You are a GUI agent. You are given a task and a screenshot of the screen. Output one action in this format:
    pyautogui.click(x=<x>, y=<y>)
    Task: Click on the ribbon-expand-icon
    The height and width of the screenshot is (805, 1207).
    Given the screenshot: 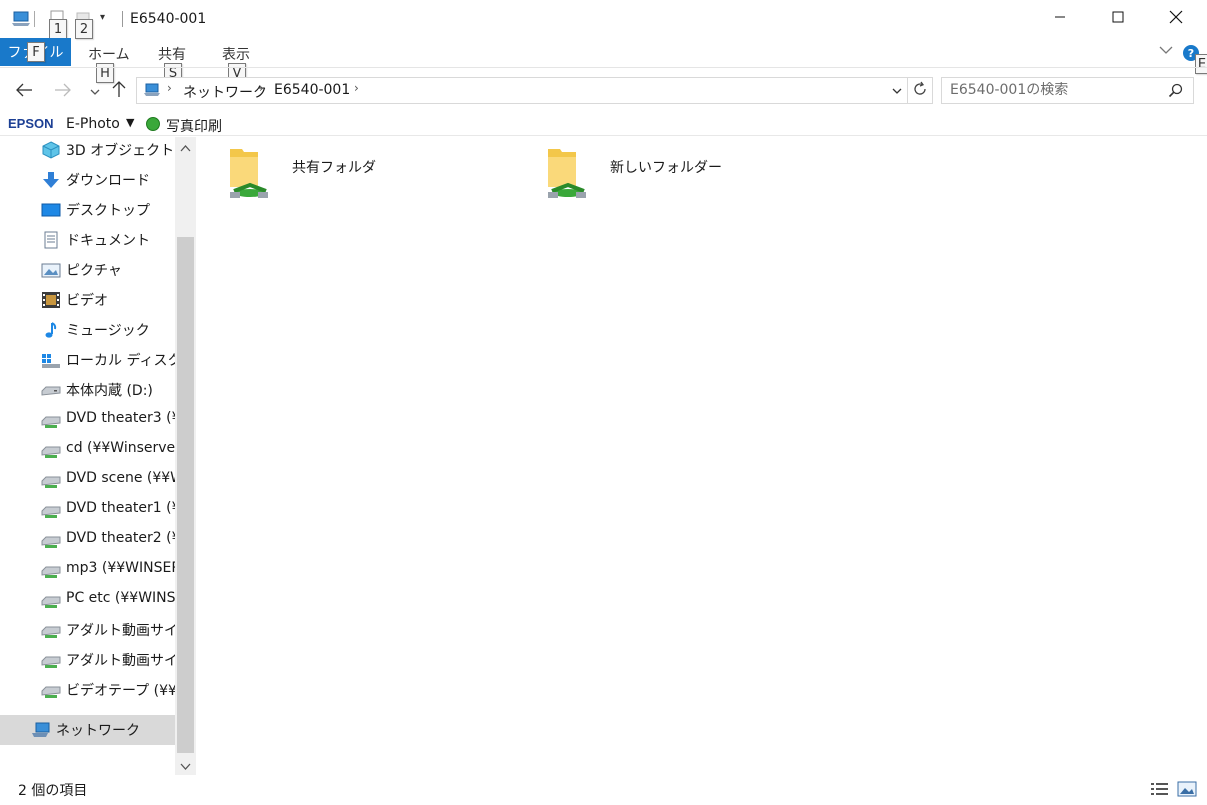 What is the action you would take?
    pyautogui.click(x=1166, y=52)
    